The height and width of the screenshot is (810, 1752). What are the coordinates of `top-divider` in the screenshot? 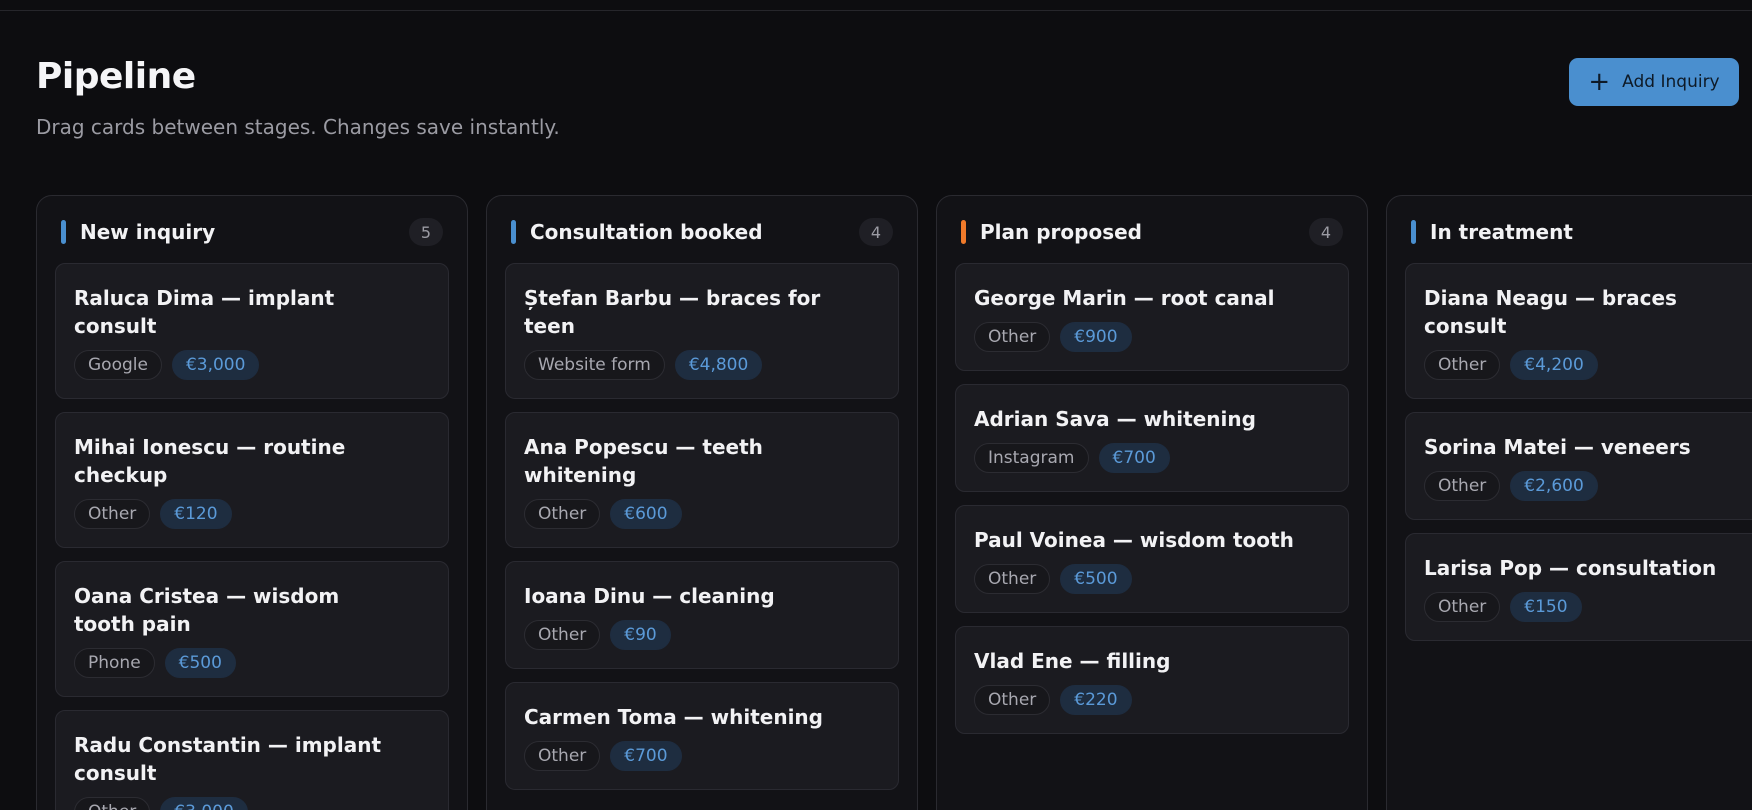 It's located at (876, 10).